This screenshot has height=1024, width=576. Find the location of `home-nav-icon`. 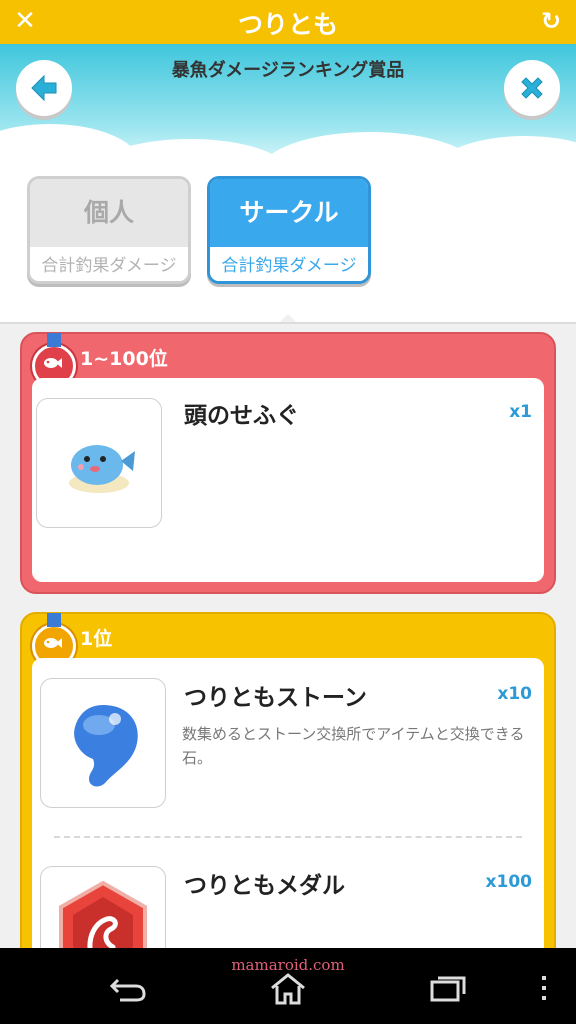

home-nav-icon is located at coordinates (288, 989).